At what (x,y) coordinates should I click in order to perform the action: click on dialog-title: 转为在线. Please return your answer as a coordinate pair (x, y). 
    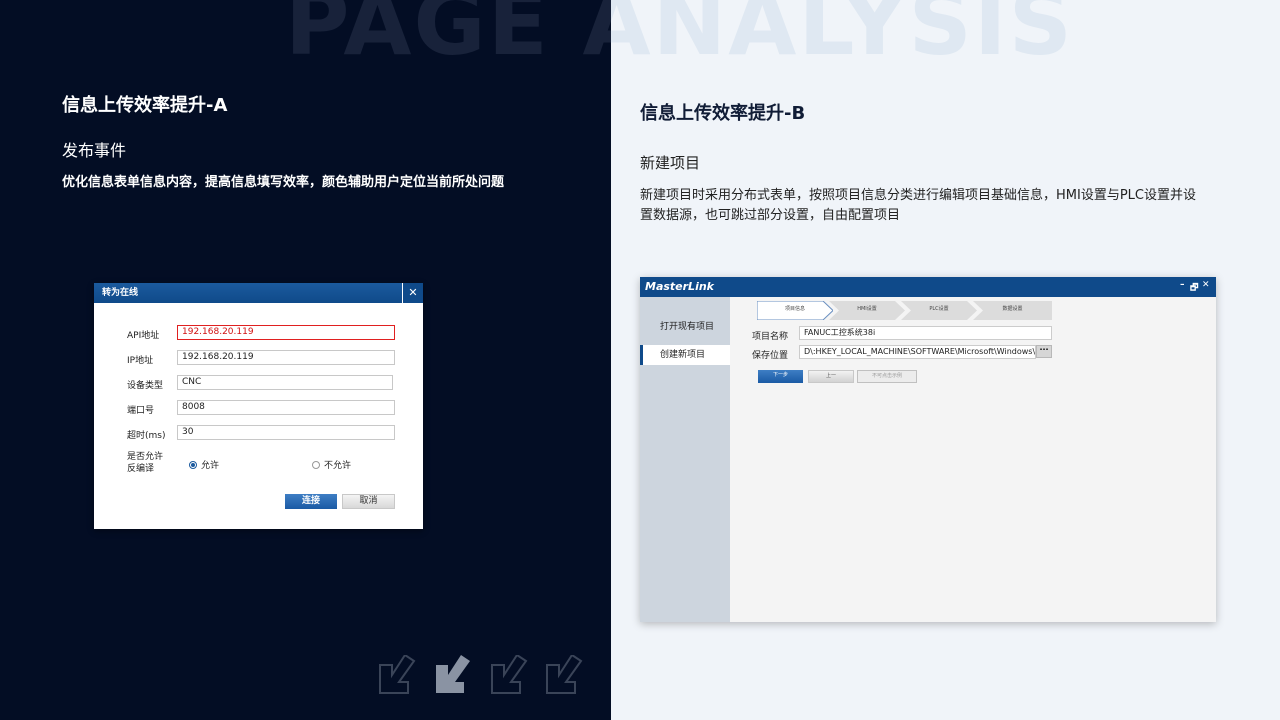
    Looking at the image, I should click on (120, 293).